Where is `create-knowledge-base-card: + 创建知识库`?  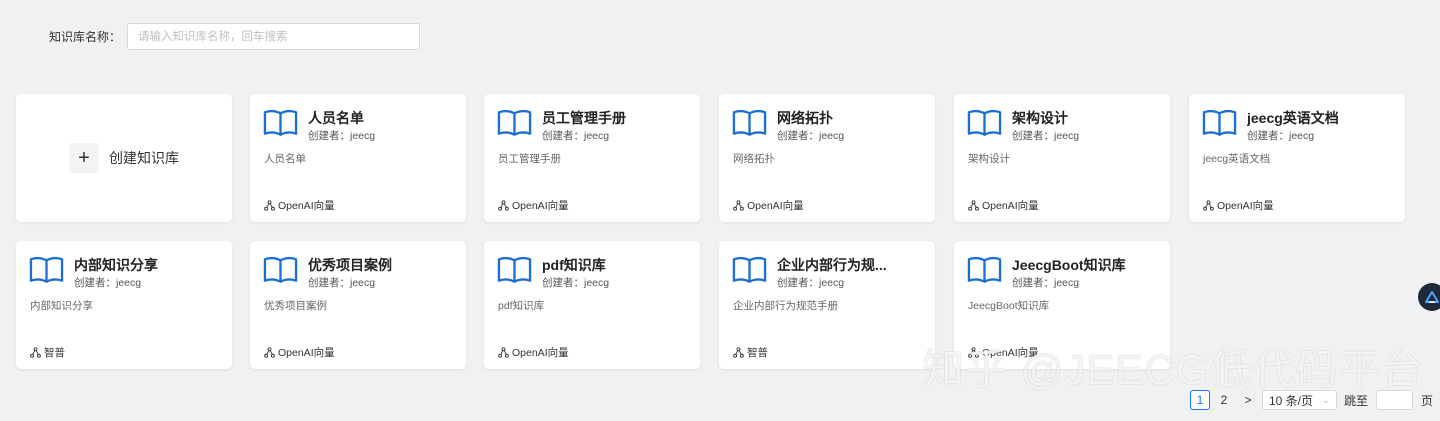 create-knowledge-base-card: + 创建知识库 is located at coordinates (124, 158).